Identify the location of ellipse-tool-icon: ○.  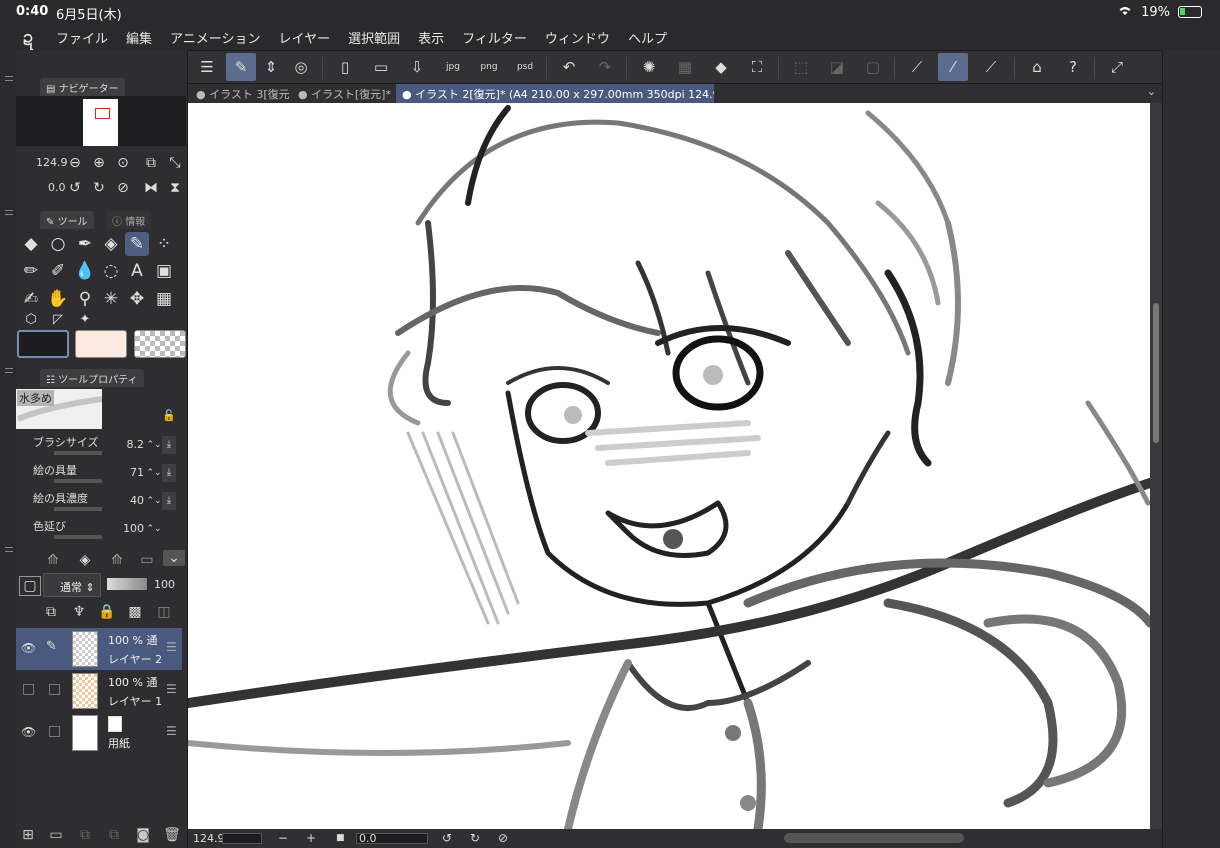
(58, 244).